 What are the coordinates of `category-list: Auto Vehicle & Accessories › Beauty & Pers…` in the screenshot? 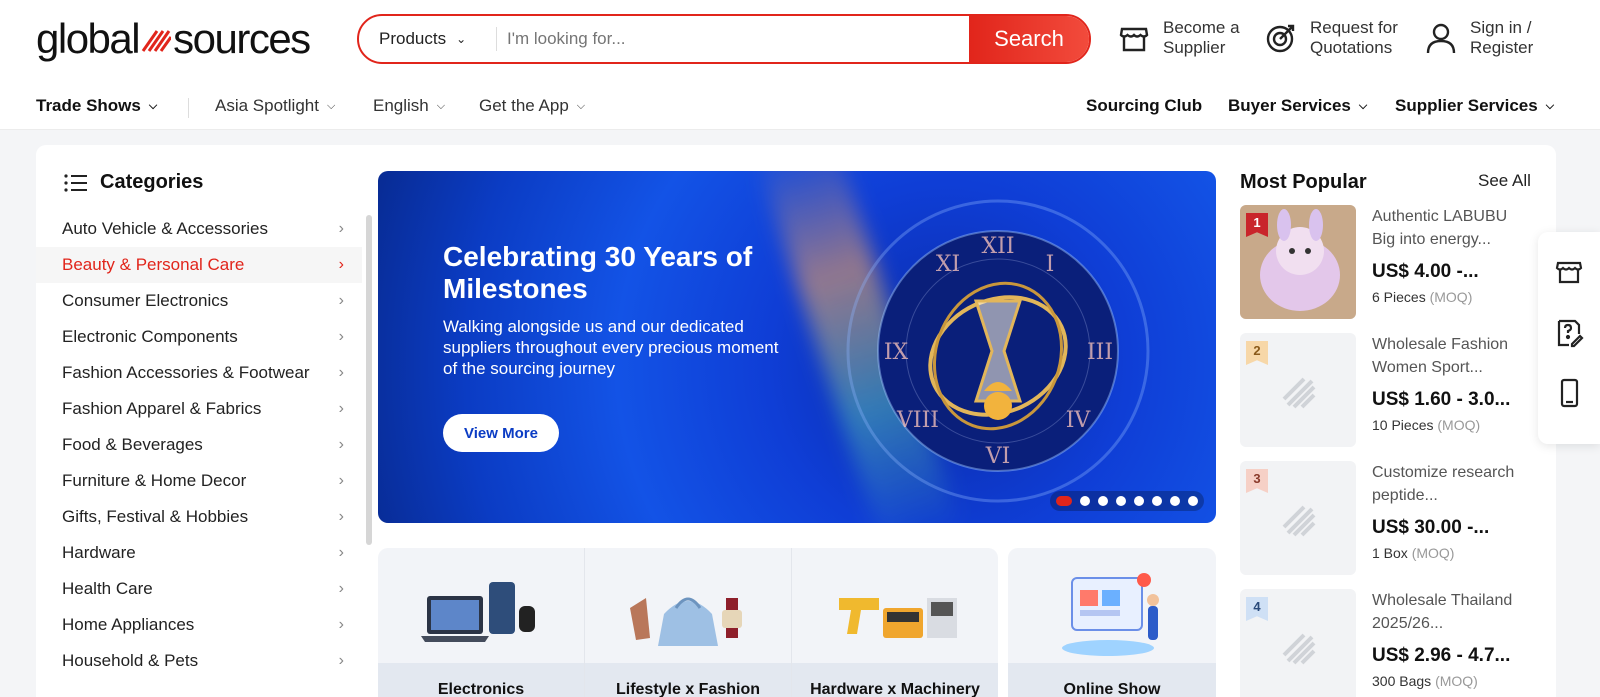 It's located at (199, 445).